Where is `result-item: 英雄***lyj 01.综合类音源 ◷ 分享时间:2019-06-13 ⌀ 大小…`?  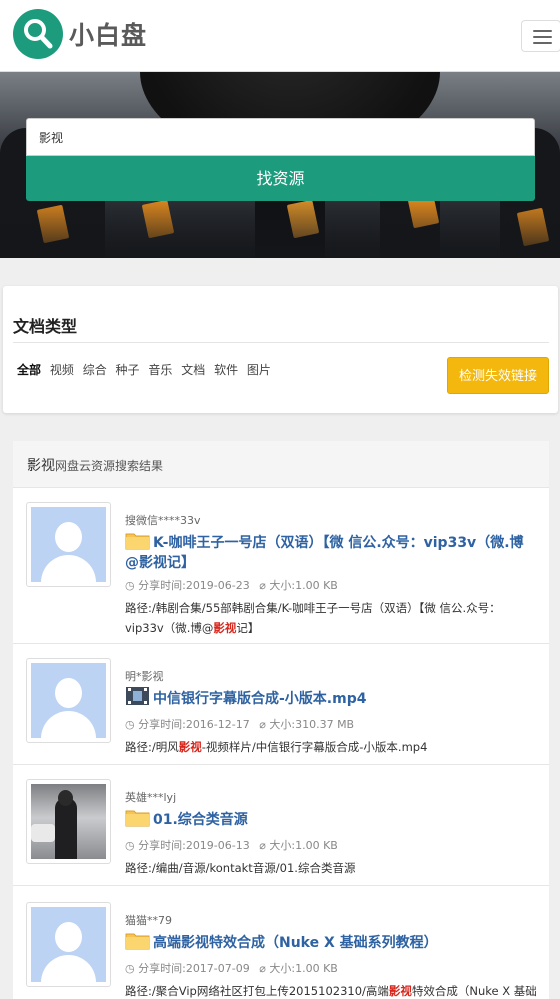
result-item: 英雄***lyj 01.综合类音源 ◷ 分享时间:2019-06-13 ⌀ 大小… is located at coordinates (281, 825).